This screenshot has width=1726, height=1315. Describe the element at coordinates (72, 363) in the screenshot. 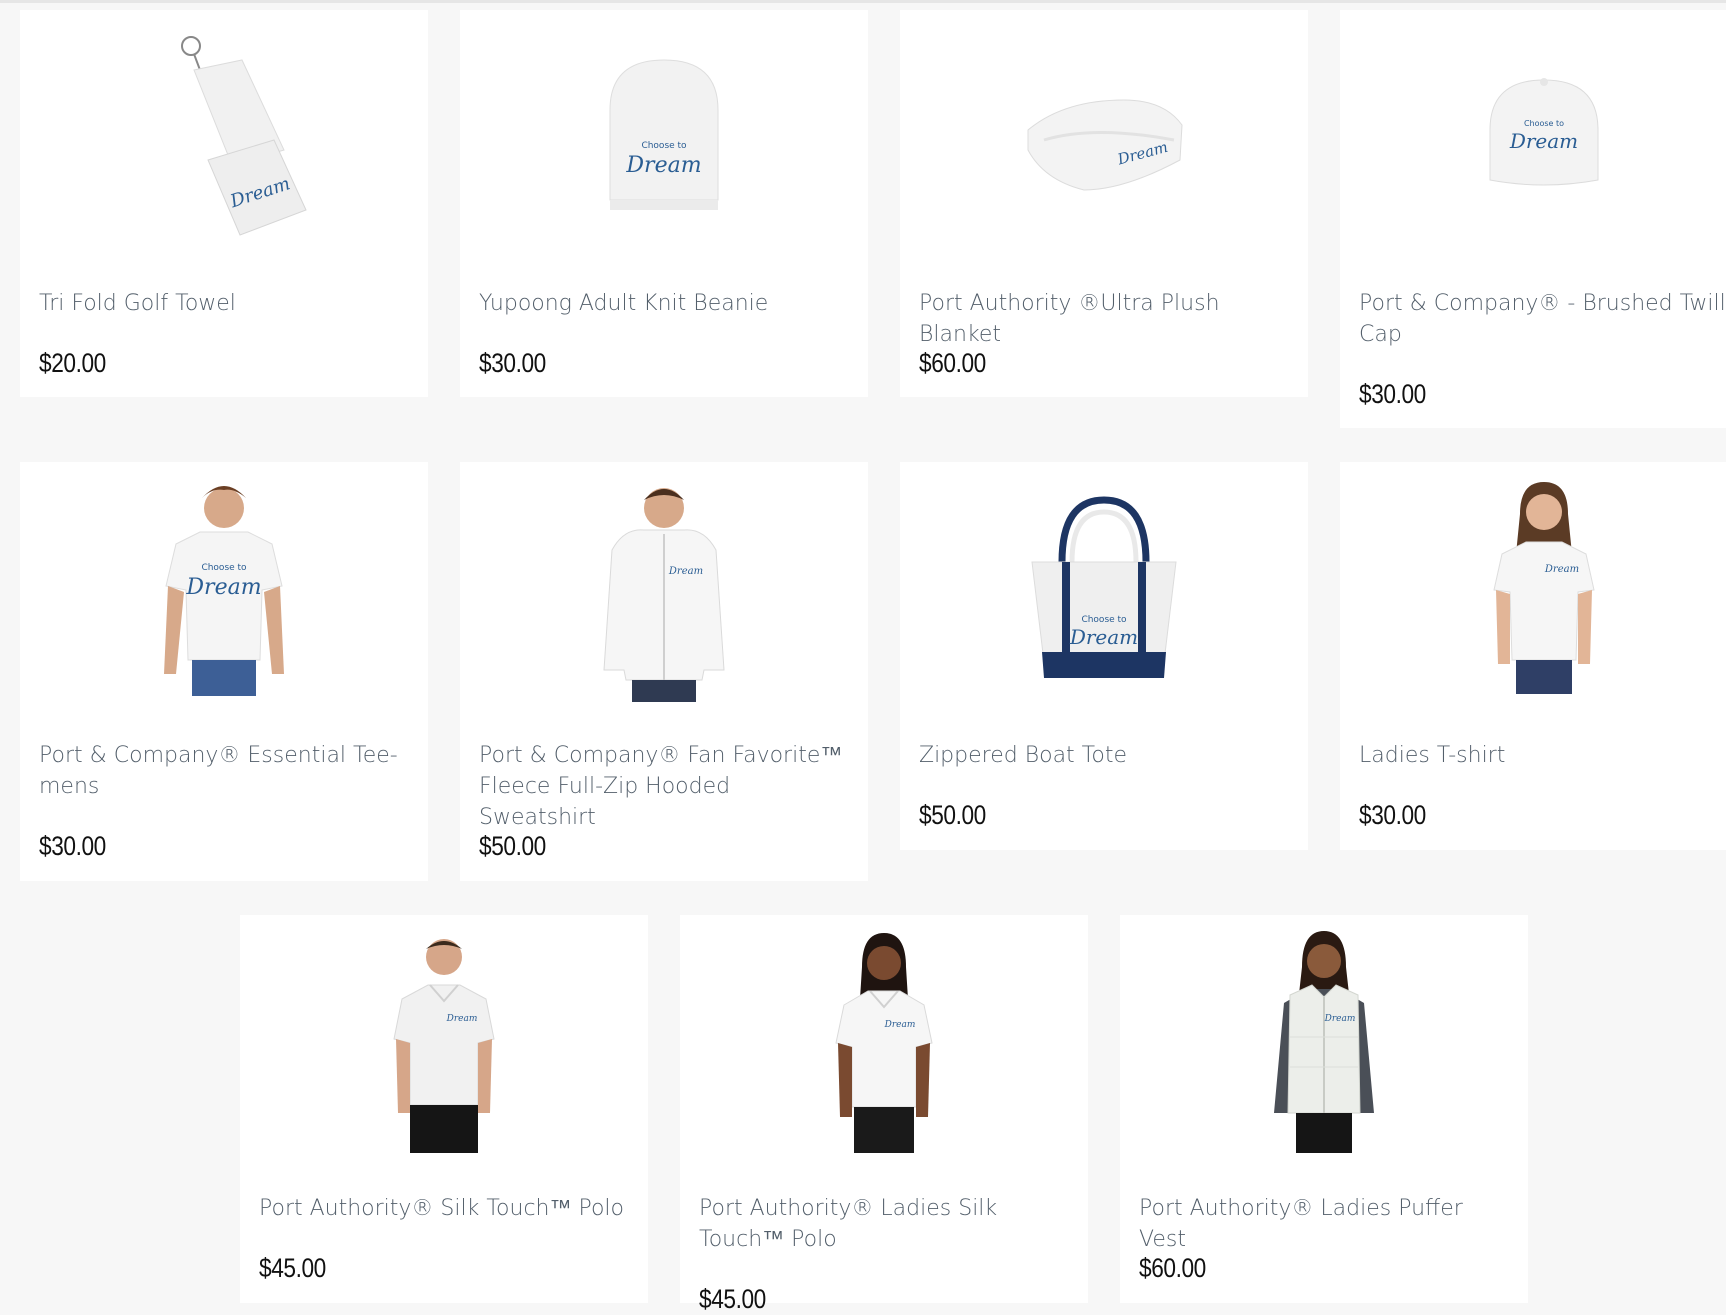

I see `product-price: $20.00` at that location.